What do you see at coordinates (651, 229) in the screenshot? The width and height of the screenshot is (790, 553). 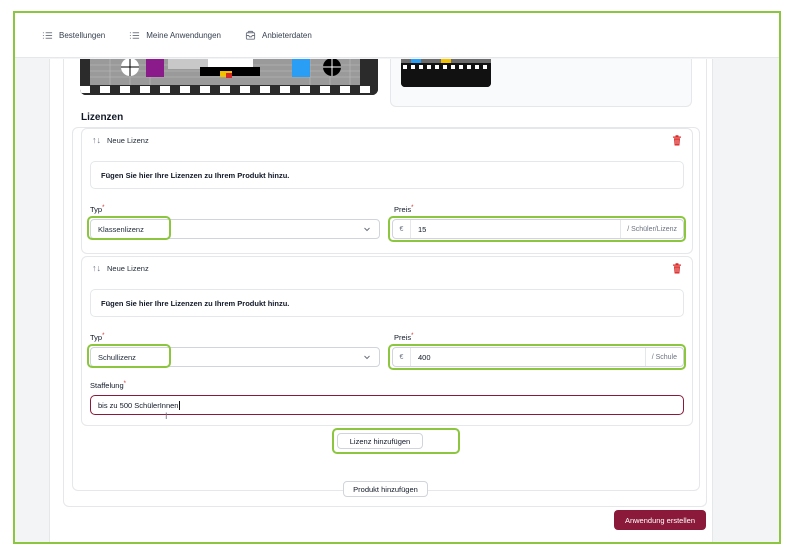 I see `price-unit: / Schüler/Lizenz` at bounding box center [651, 229].